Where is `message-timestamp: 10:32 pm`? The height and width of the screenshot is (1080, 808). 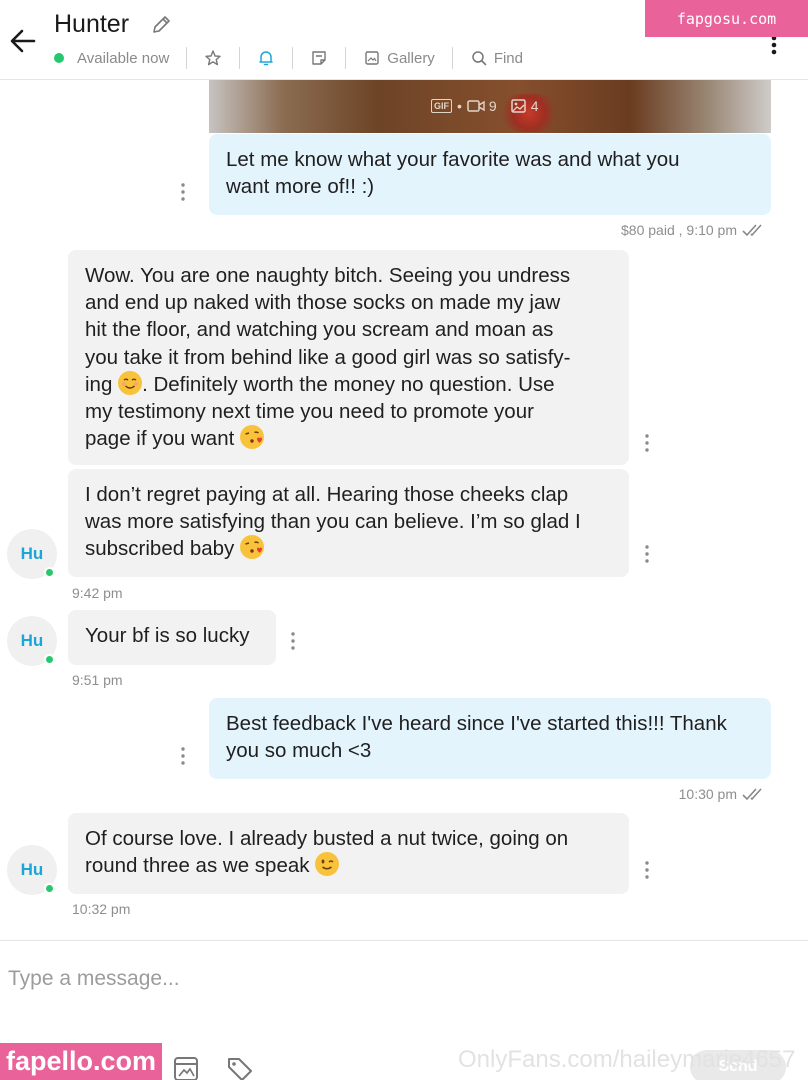 message-timestamp: 10:32 pm is located at coordinates (101, 909).